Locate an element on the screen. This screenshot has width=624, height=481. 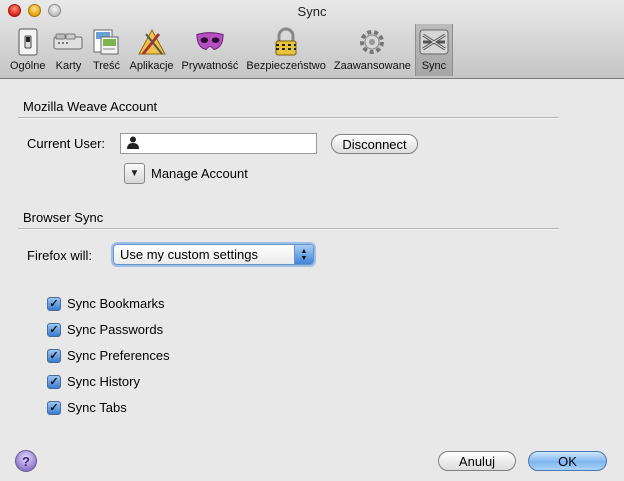
triangle-down-icon: ▼ is located at coordinates (134, 173).